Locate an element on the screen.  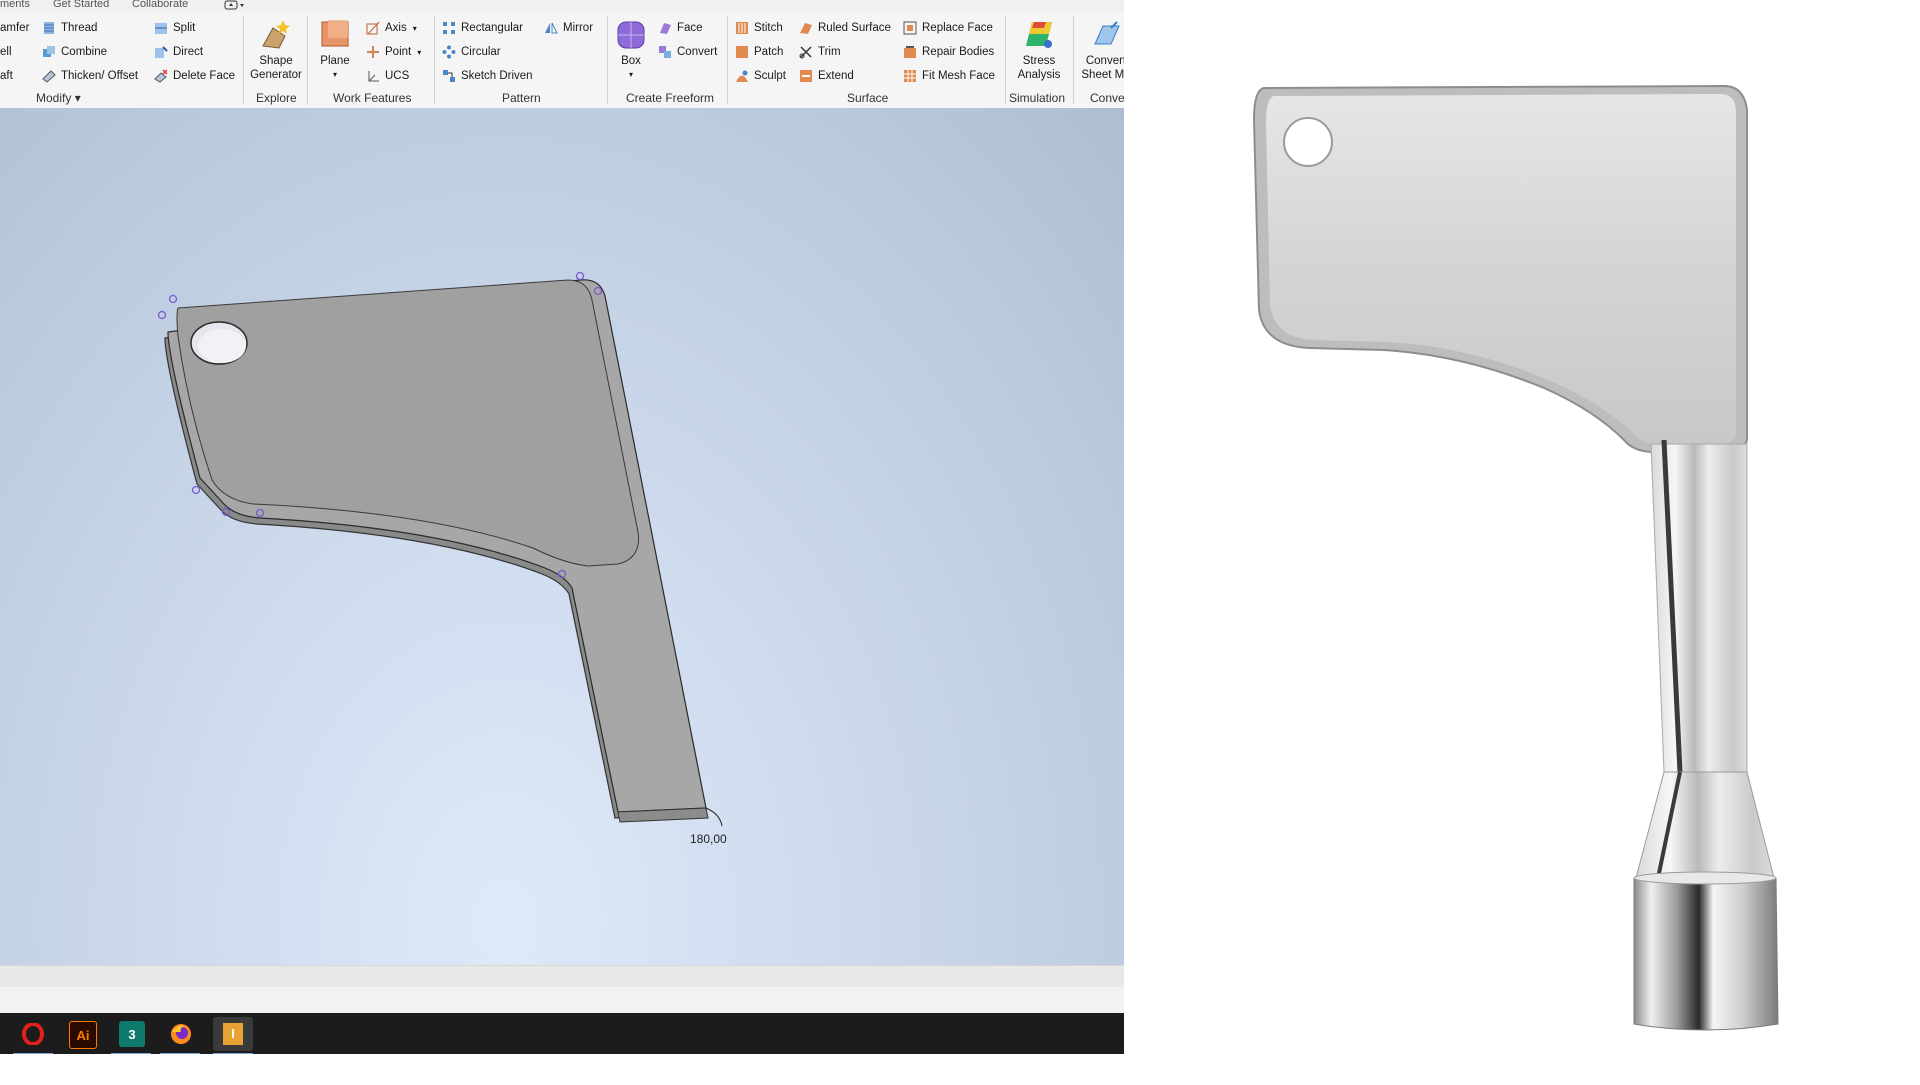
convert-label-2: Sheet Me is located at coordinates (1102, 75).